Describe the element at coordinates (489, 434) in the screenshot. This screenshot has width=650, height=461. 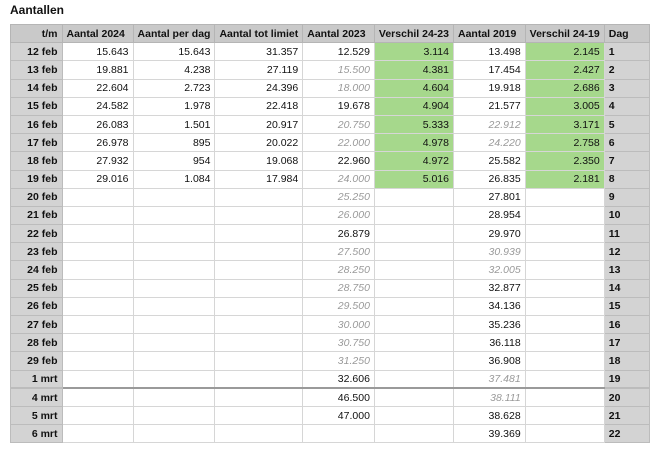
I see `aantal-2019-cell: 39.369` at that location.